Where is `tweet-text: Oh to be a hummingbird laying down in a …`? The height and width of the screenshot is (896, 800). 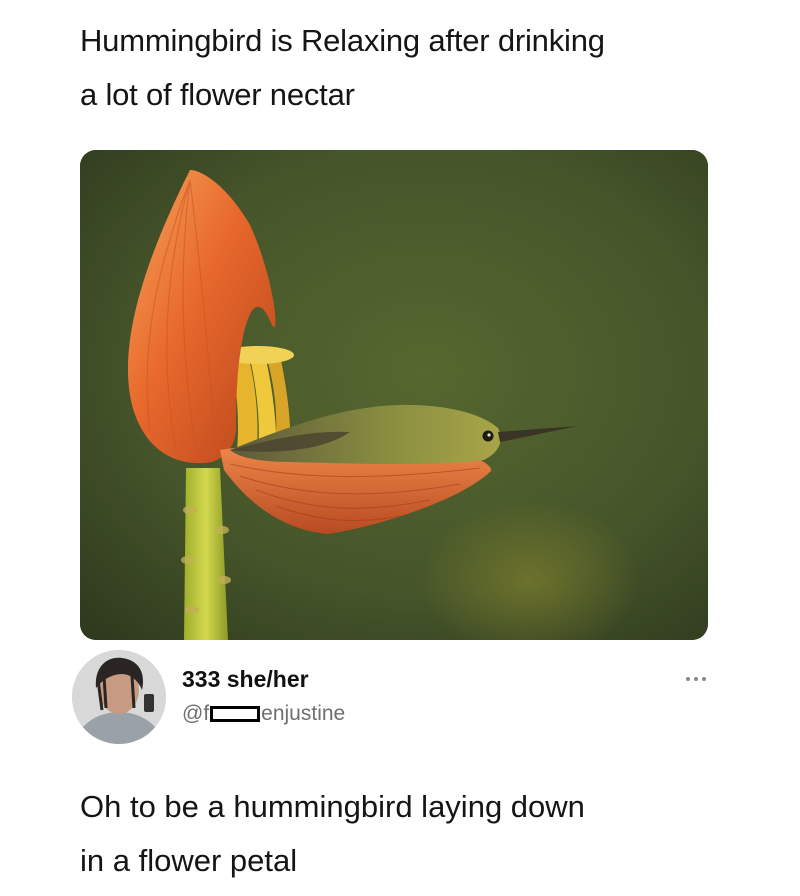
tweet-text: Oh to be a hummingbird laying down in a … is located at coordinates (332, 833).